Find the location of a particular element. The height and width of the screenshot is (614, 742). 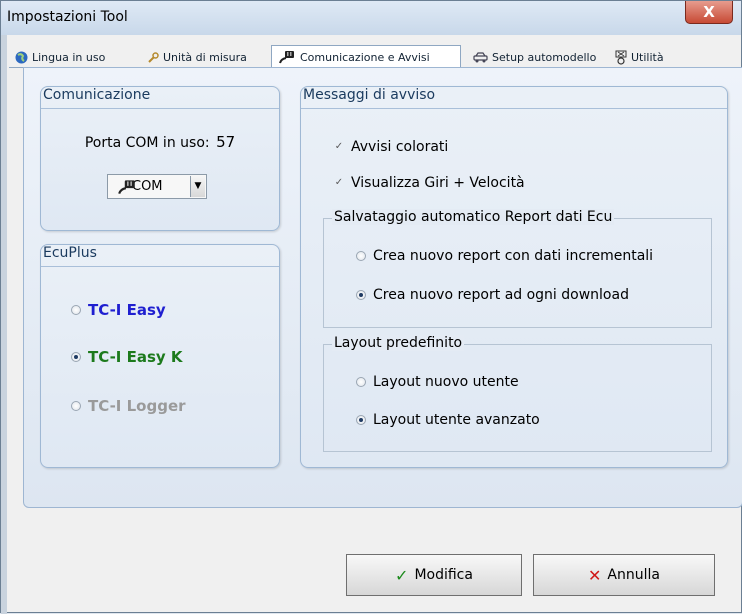

com-port-line: Porta COM in uso: 57 is located at coordinates (160, 142).